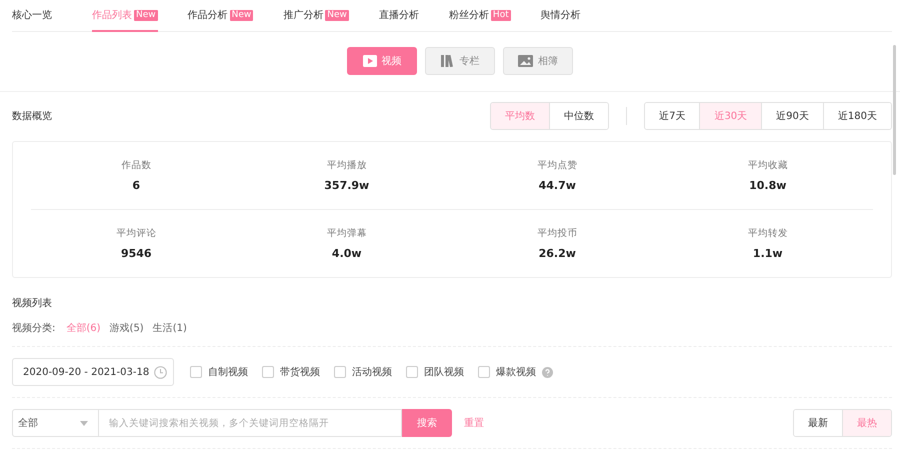 This screenshot has height=456, width=900. What do you see at coordinates (547, 372) in the screenshot?
I see `help-icon` at bounding box center [547, 372].